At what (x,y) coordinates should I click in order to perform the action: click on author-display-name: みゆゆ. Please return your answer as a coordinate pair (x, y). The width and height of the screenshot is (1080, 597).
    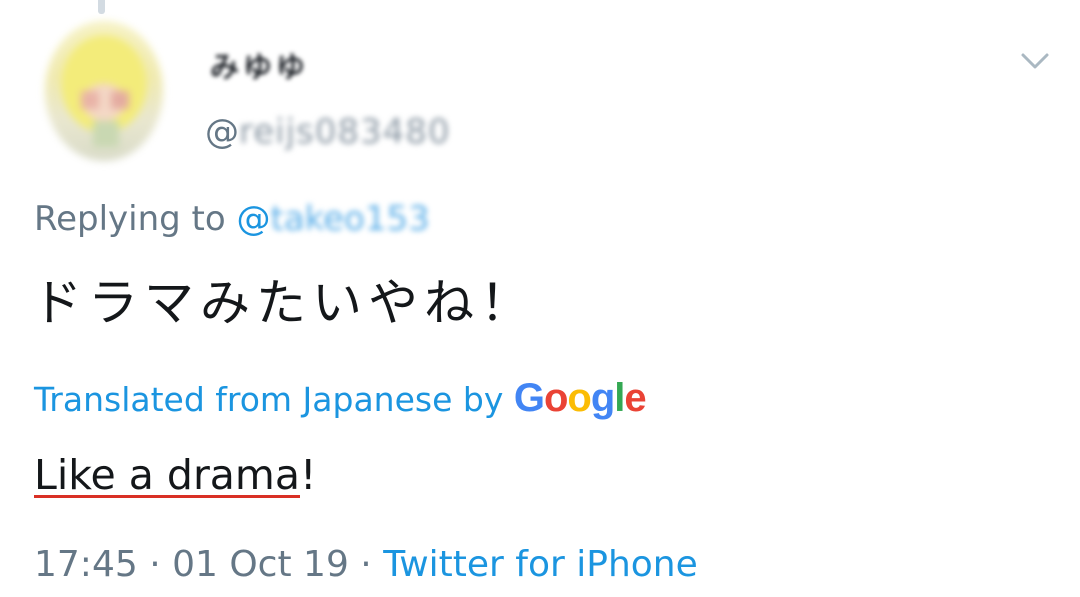
    Looking at the image, I should click on (259, 65).